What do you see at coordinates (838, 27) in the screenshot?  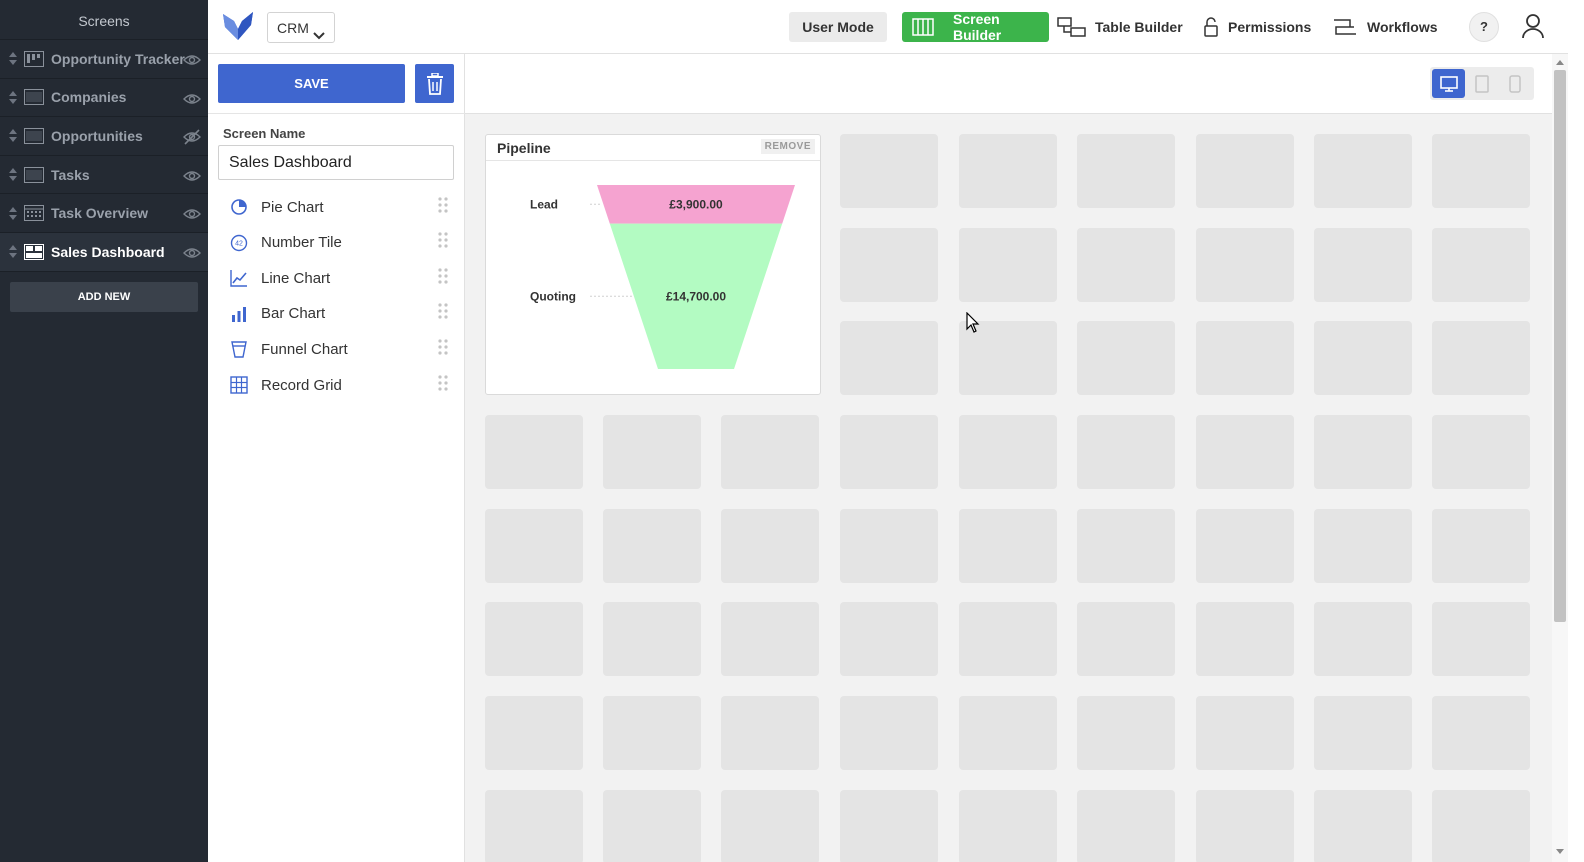 I see `user-mode-button: User Mode` at bounding box center [838, 27].